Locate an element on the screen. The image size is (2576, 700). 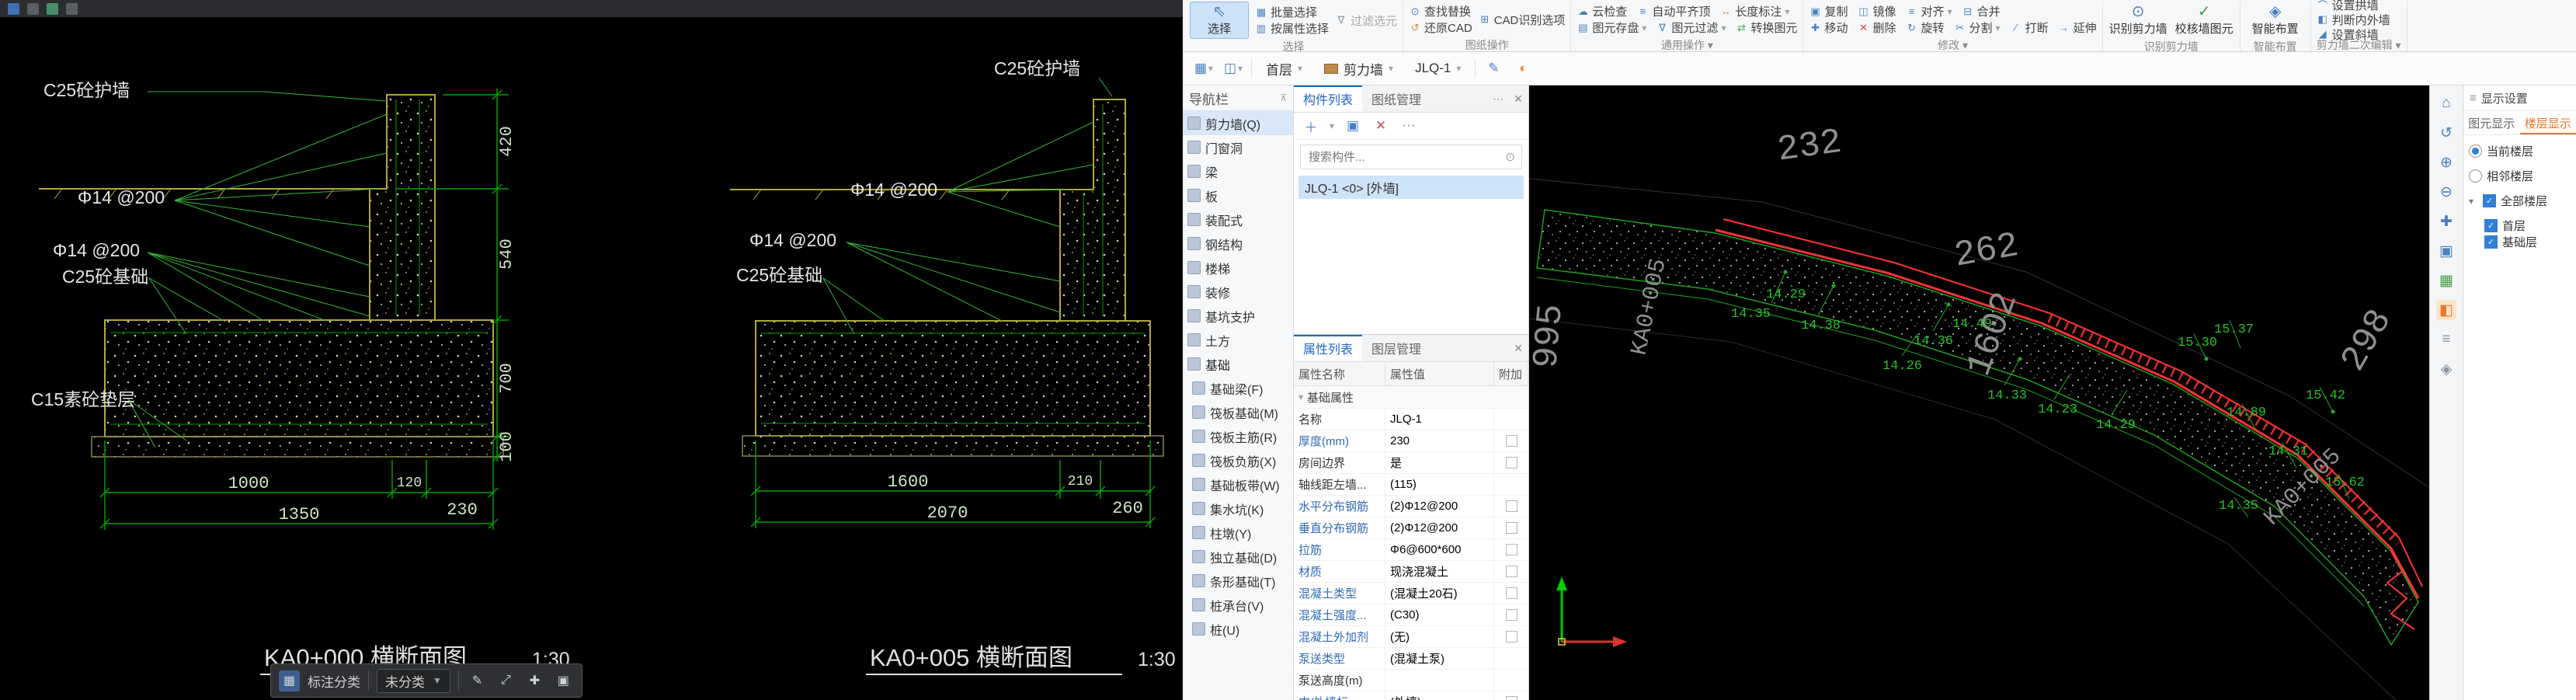
property-row: 泵送类型 (混凝土泵) is located at coordinates (1411, 659).